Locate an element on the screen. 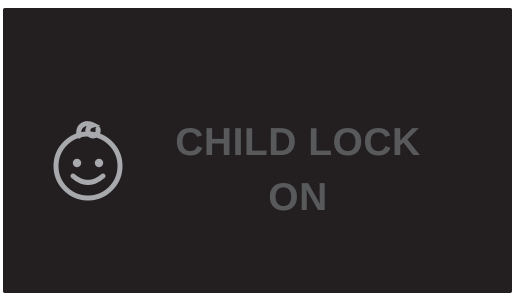 The image size is (515, 297). child-face-icon is located at coordinates (88, 158).